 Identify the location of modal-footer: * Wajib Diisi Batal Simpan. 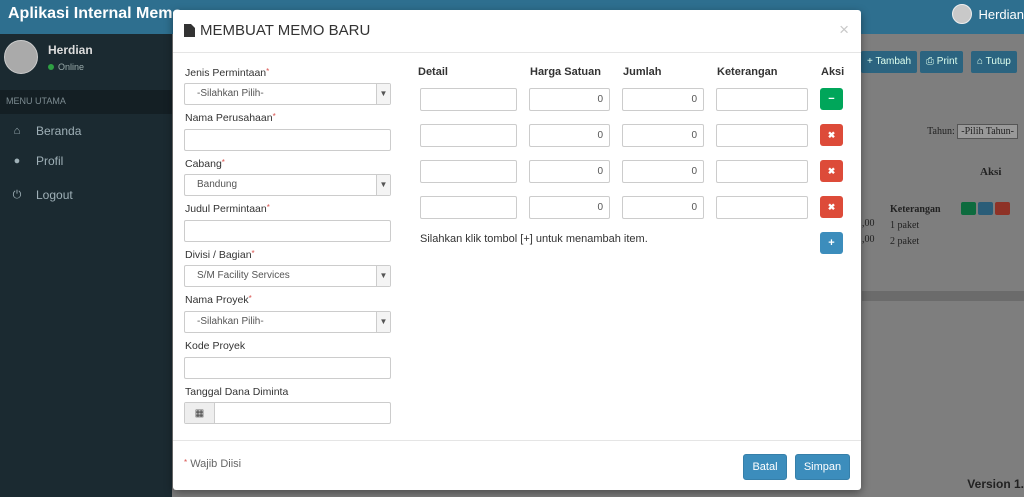
(517, 465).